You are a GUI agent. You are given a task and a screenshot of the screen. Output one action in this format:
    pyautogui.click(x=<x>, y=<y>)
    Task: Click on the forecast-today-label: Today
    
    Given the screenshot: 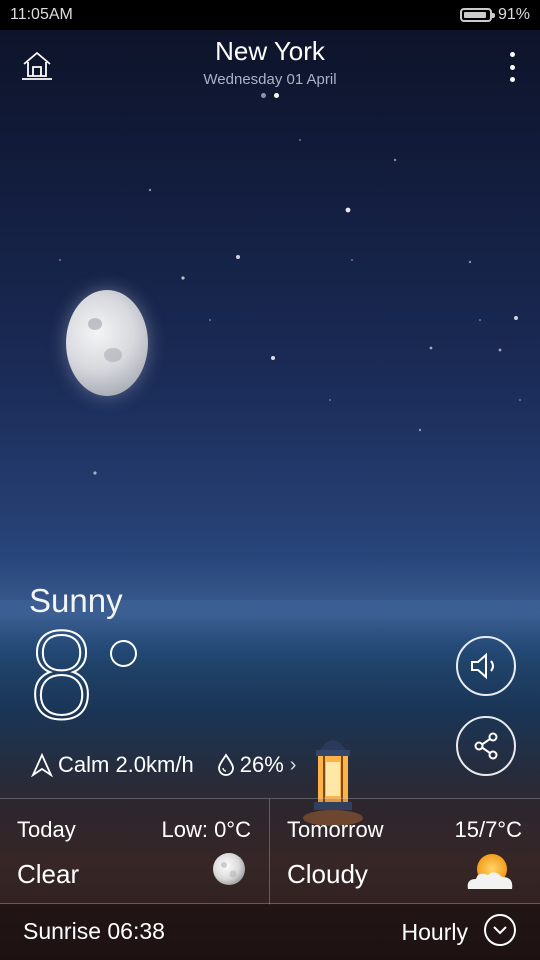 What is the action you would take?
    pyautogui.click(x=46, y=829)
    